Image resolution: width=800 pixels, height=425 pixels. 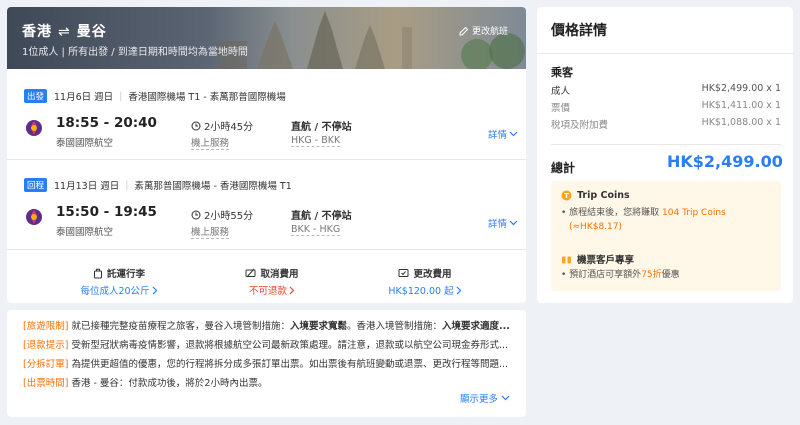 What do you see at coordinates (266, 38) in the screenshot?
I see `route-header: 香港 ⇌ 曼谷 1位成人 | 所有出發 / 到達日期和時間均為當地時間 更改航班` at bounding box center [266, 38].